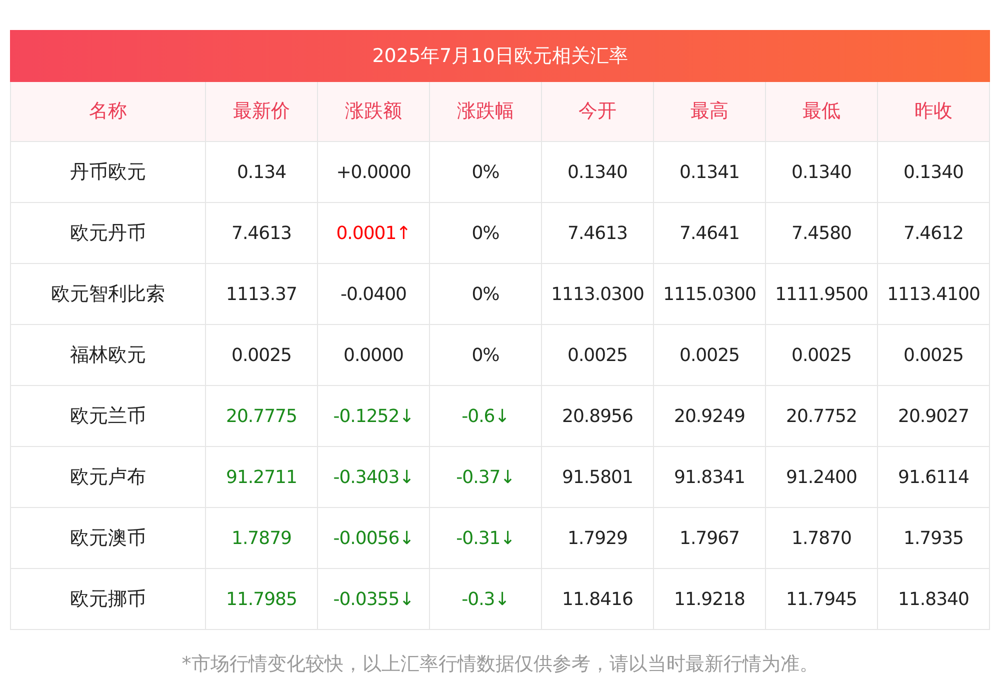  Describe the element at coordinates (598, 111) in the screenshot. I see `column-header: 今开` at that location.